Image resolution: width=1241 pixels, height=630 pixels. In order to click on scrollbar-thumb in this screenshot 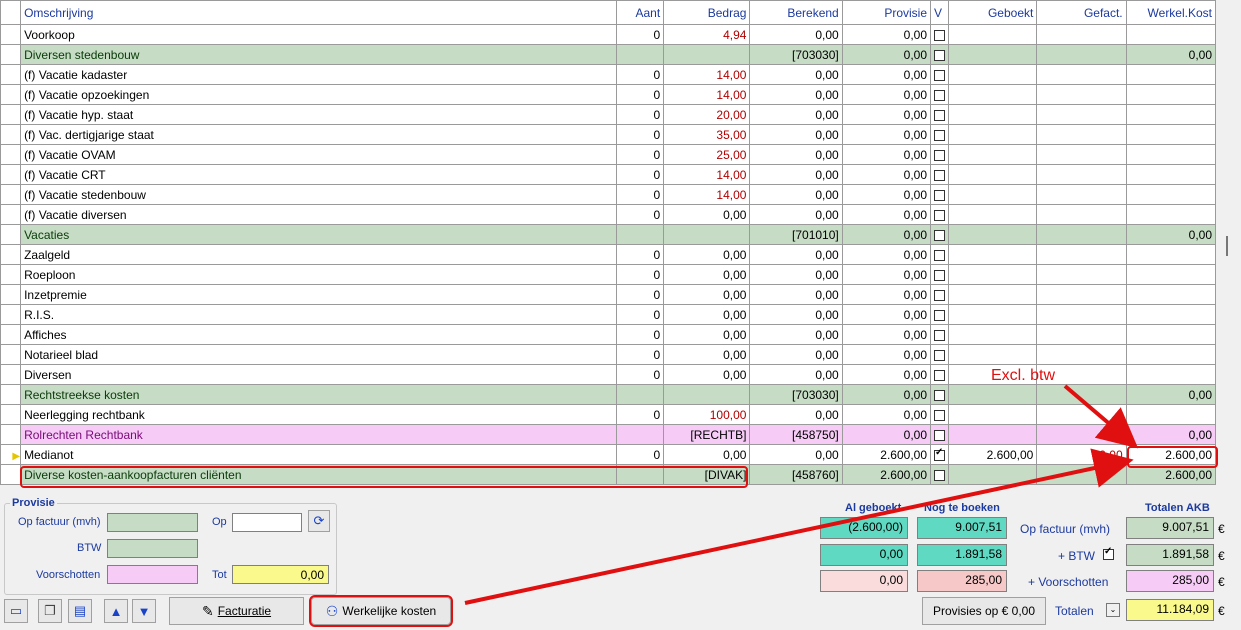, I will do `click(1227, 246)`.